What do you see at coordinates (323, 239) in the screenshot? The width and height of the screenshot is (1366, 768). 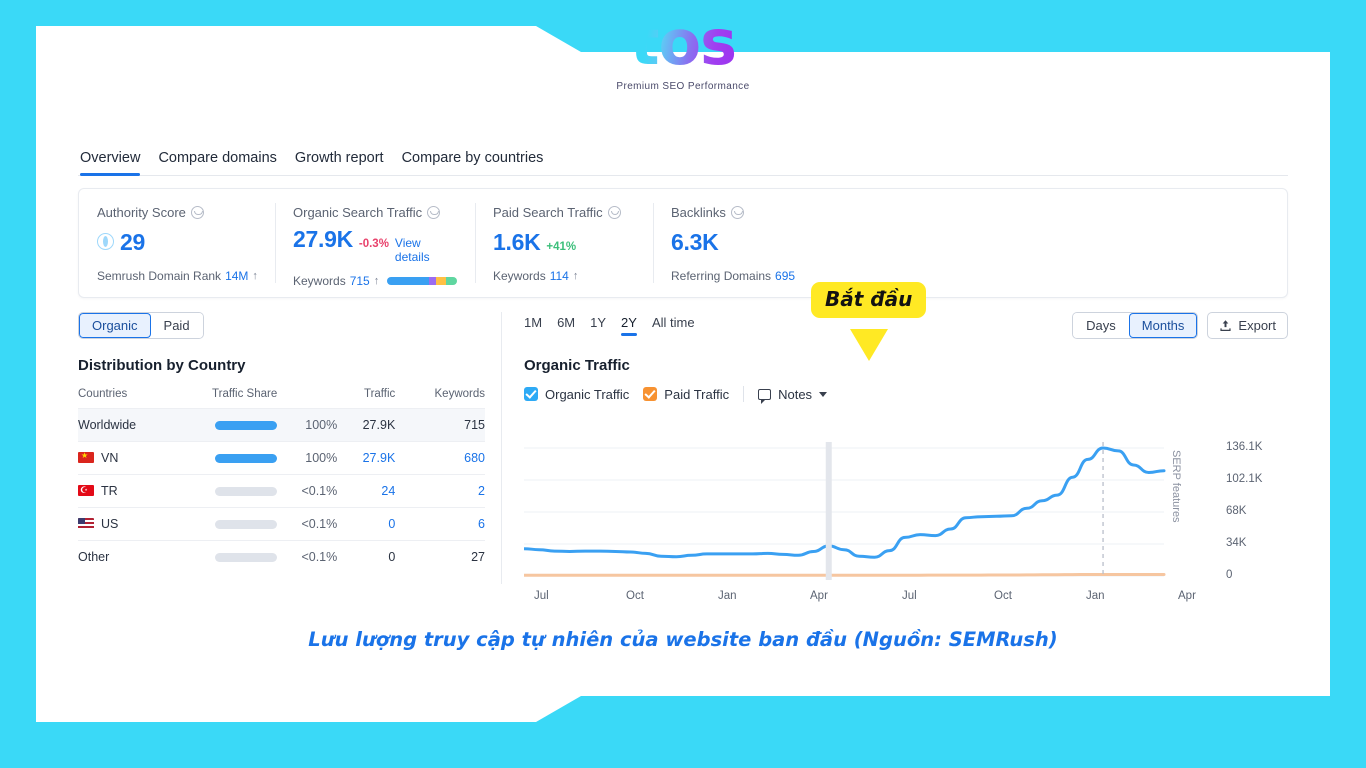 I see `metric-value: 27.9K` at bounding box center [323, 239].